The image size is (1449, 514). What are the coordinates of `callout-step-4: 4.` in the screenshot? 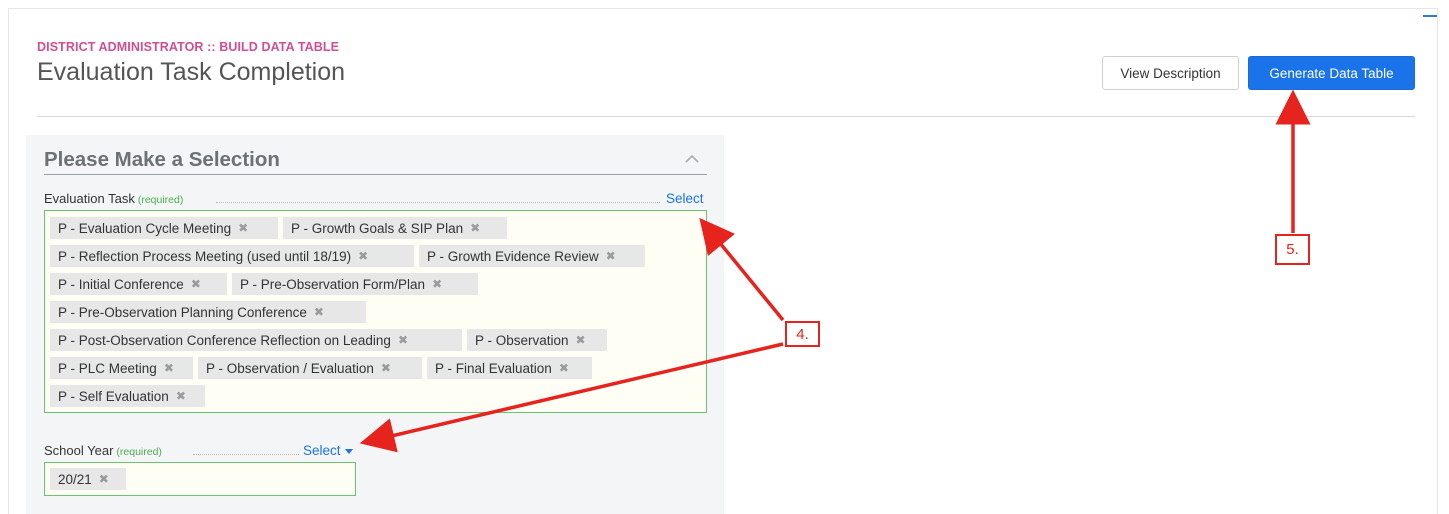 It's located at (802, 334).